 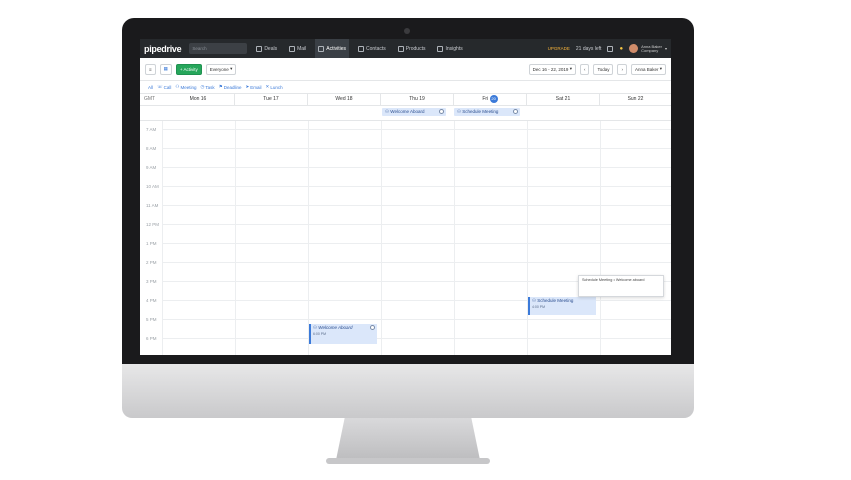 I want to click on chevron-left-icon: ‹, so click(x=584, y=69).